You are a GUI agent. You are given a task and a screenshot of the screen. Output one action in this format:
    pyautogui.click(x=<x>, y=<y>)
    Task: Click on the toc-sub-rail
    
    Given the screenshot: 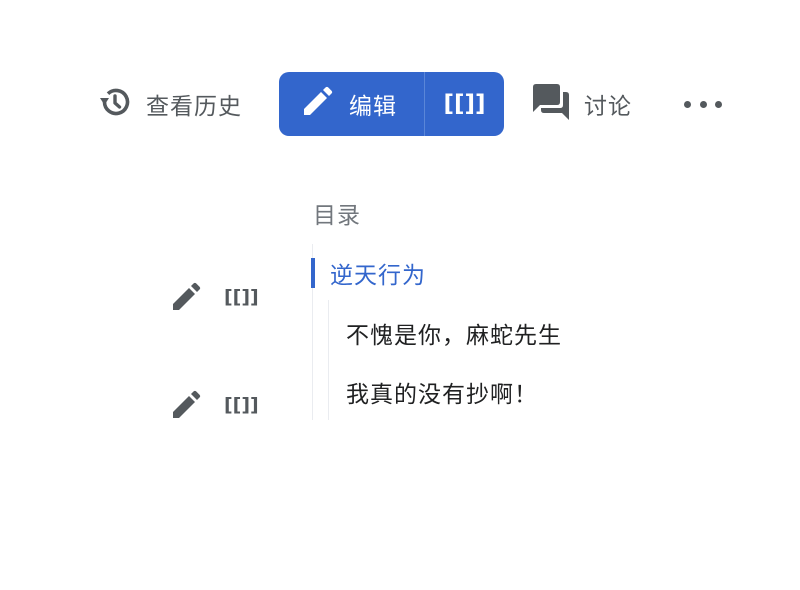 What is the action you would take?
    pyautogui.click(x=328, y=360)
    